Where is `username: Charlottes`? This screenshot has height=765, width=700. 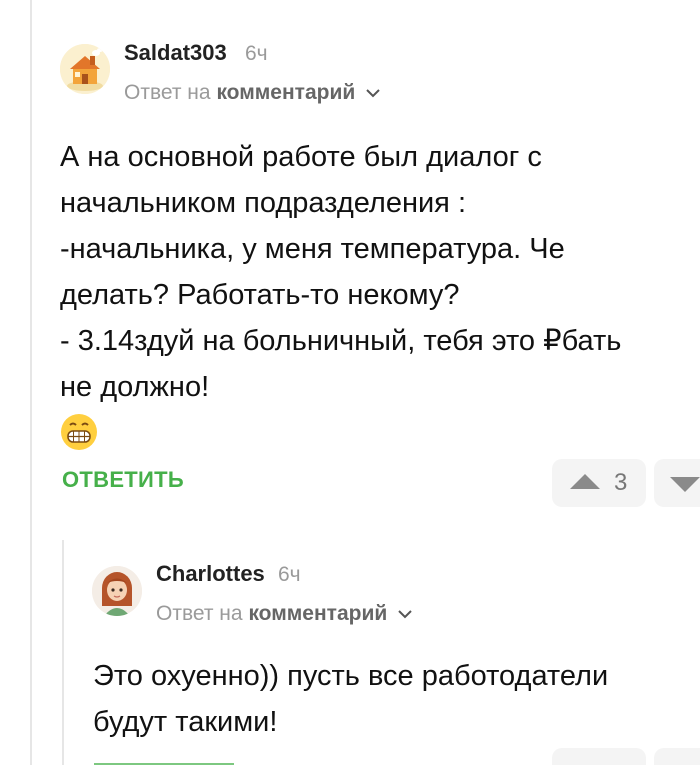
username: Charlottes is located at coordinates (210, 574).